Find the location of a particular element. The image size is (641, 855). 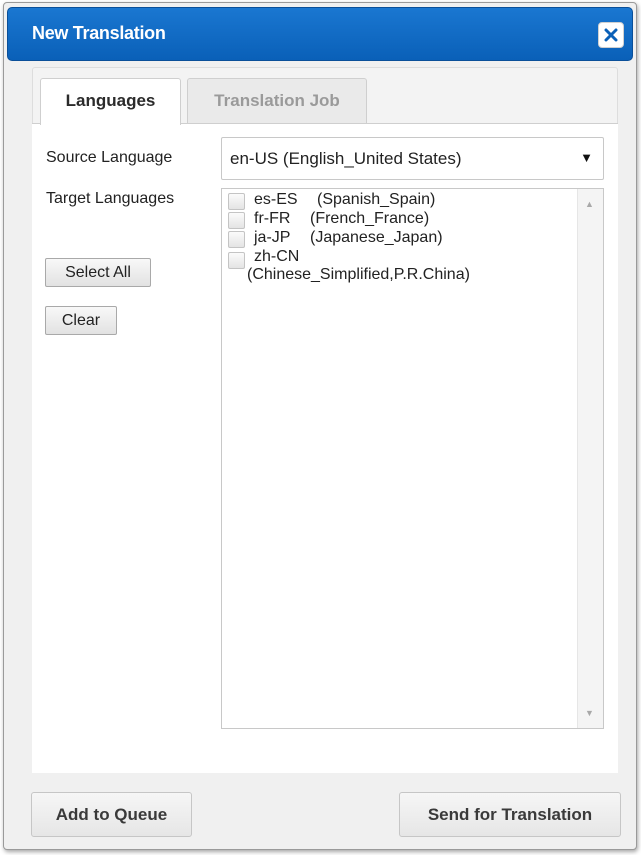

checkbox-ja-jp is located at coordinates (236, 239).